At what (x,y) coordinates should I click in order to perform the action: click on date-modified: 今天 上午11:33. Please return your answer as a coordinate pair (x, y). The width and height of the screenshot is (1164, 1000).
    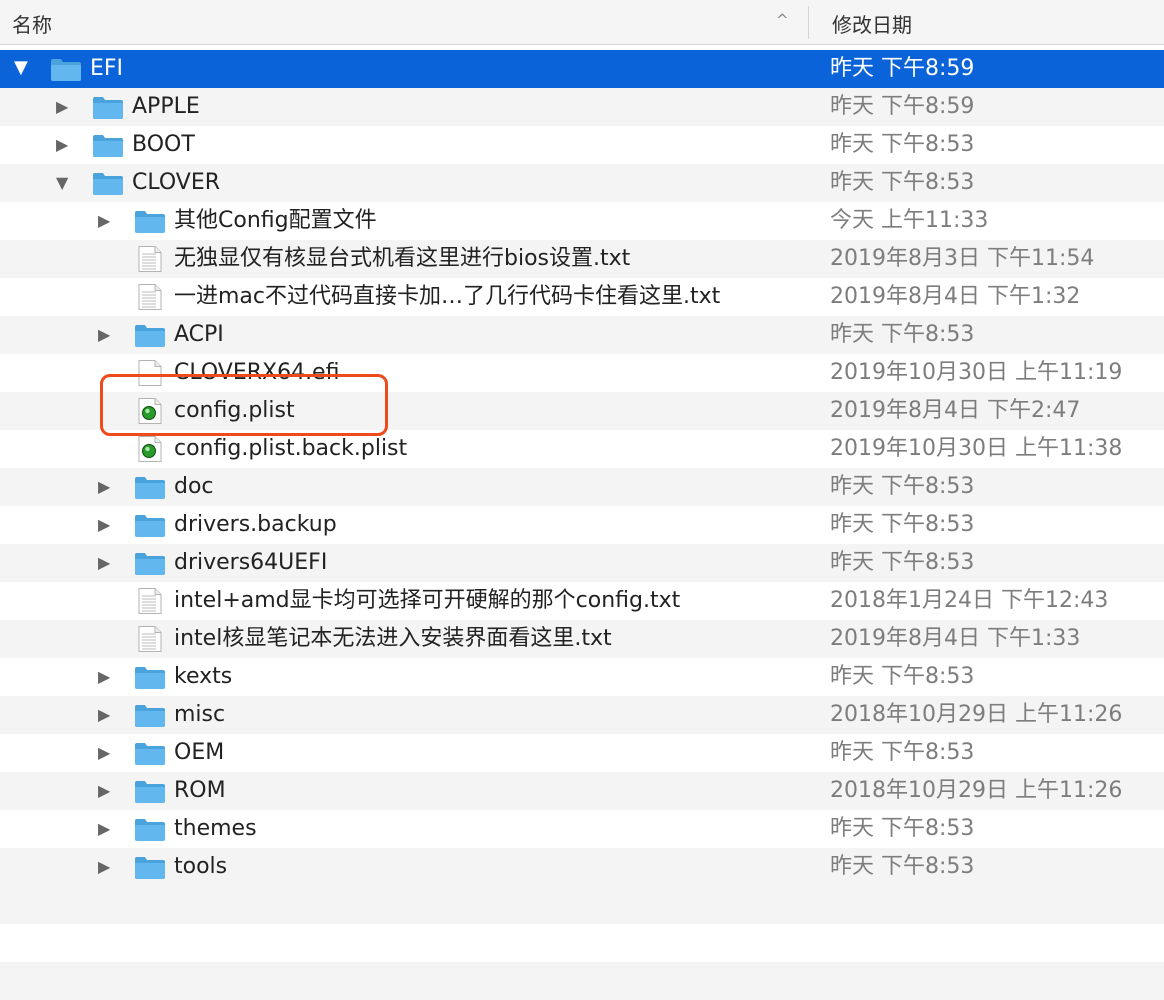
    Looking at the image, I should click on (909, 220).